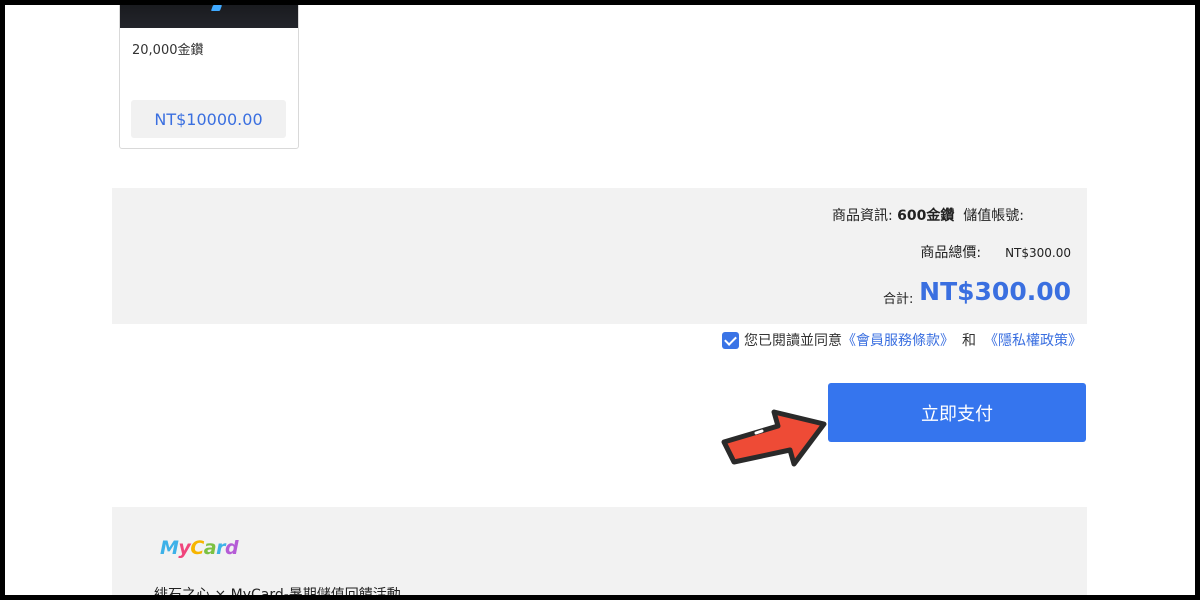 Image resolution: width=1200 pixels, height=600 pixels. What do you see at coordinates (951, 253) in the screenshot?
I see `subtotal-label: 商品總價:` at bounding box center [951, 253].